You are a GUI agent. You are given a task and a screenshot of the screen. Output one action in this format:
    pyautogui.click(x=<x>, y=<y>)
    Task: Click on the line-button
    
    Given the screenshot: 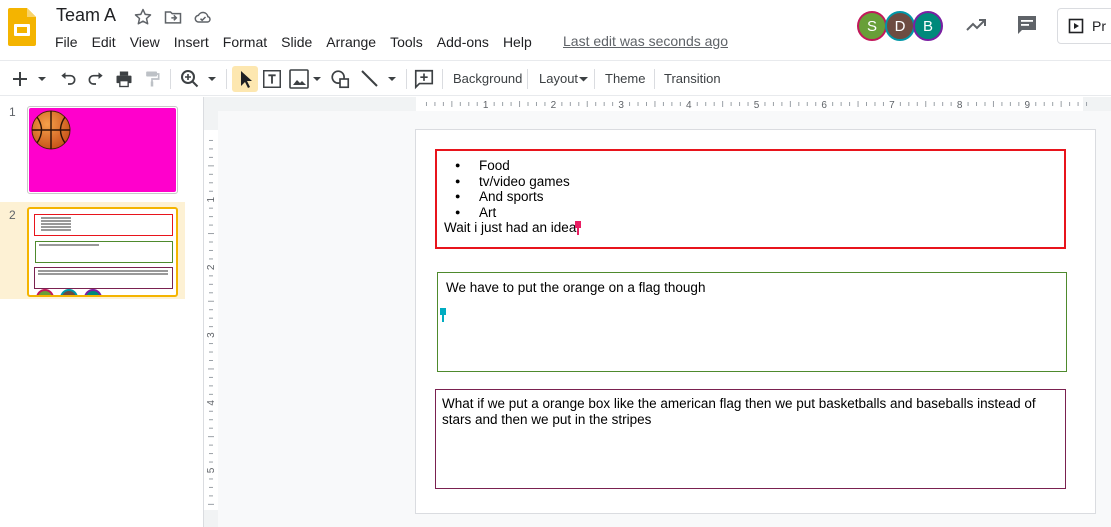 What is the action you would take?
    pyautogui.click(x=379, y=79)
    